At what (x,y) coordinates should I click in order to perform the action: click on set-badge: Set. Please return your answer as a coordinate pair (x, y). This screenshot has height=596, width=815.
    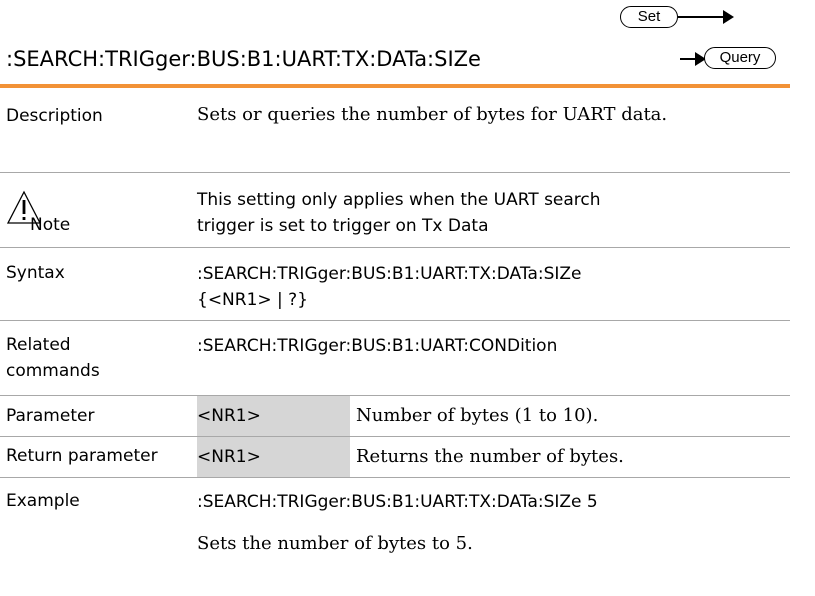
    Looking at the image, I should click on (649, 17).